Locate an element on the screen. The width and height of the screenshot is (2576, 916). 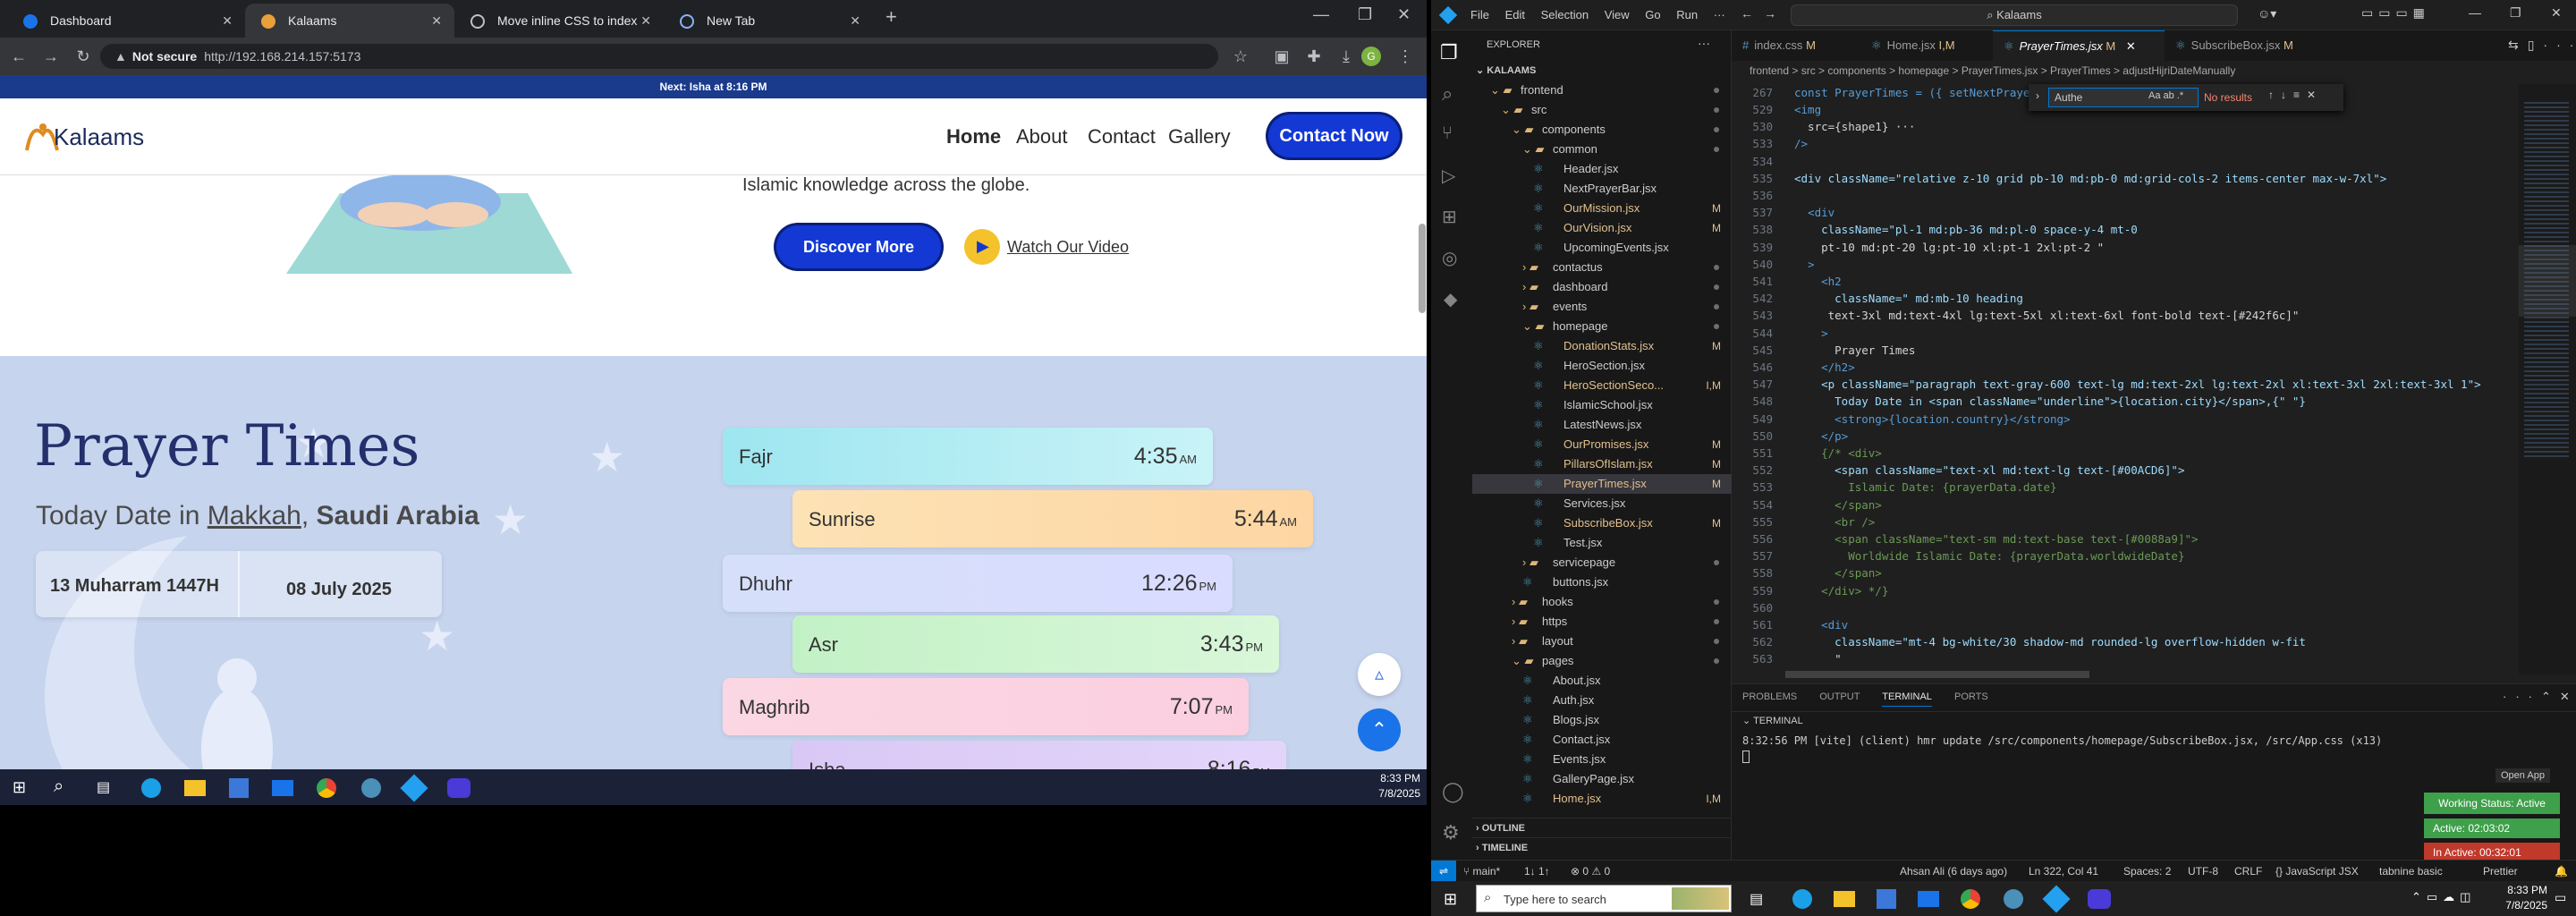
nav-gallery: Gallery is located at coordinates (1199, 136).